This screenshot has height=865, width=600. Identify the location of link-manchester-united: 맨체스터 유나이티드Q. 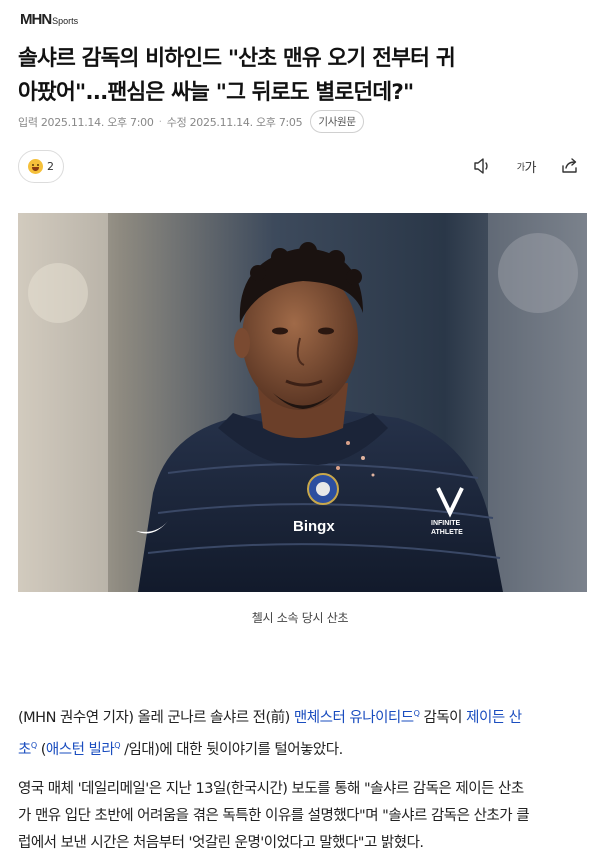
(357, 717).